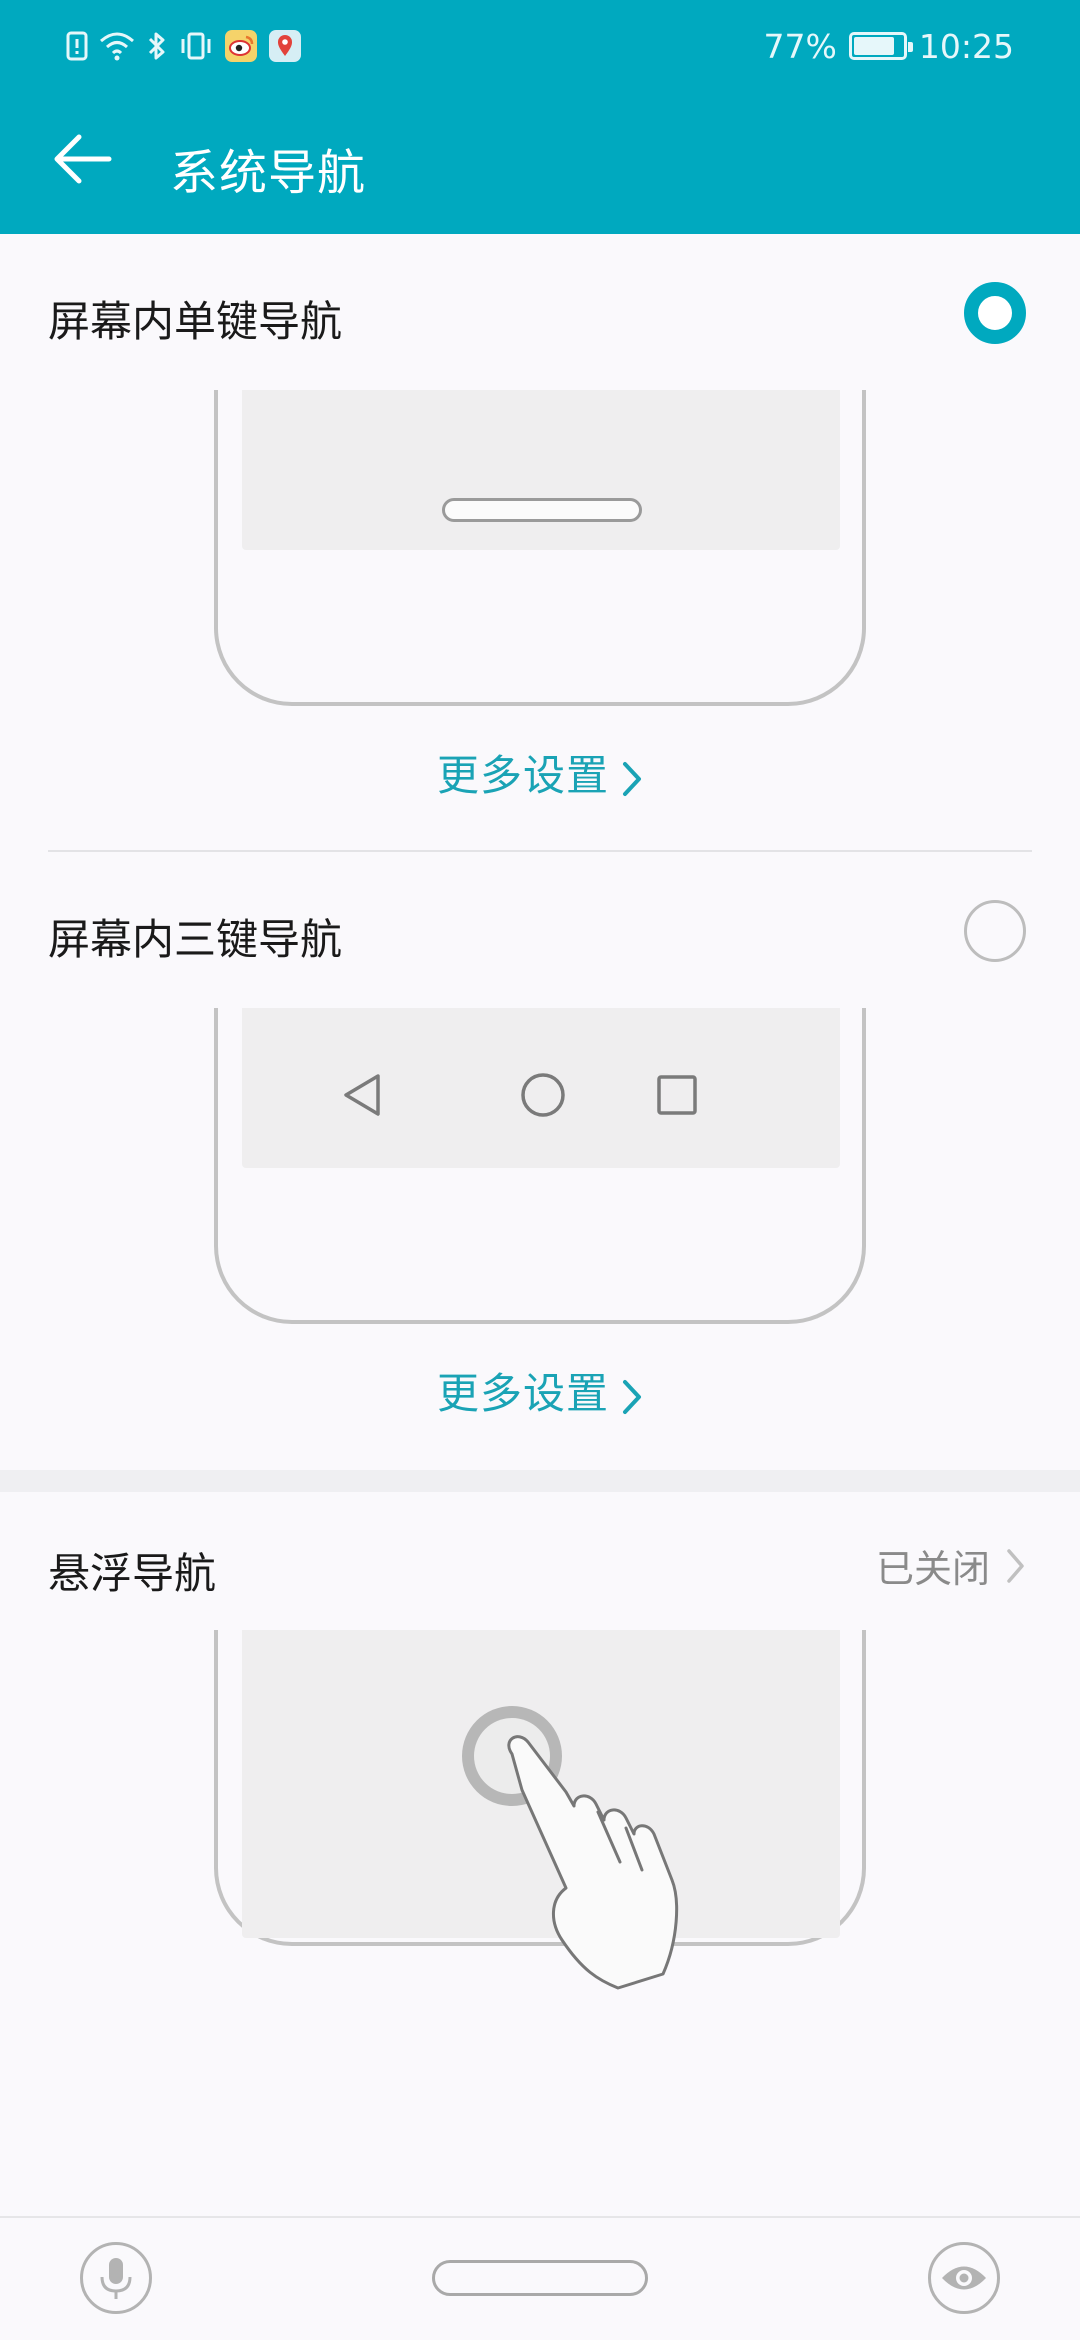 The image size is (1080, 2340). I want to click on single-key-more-settings: 更多设置, so click(540, 772).